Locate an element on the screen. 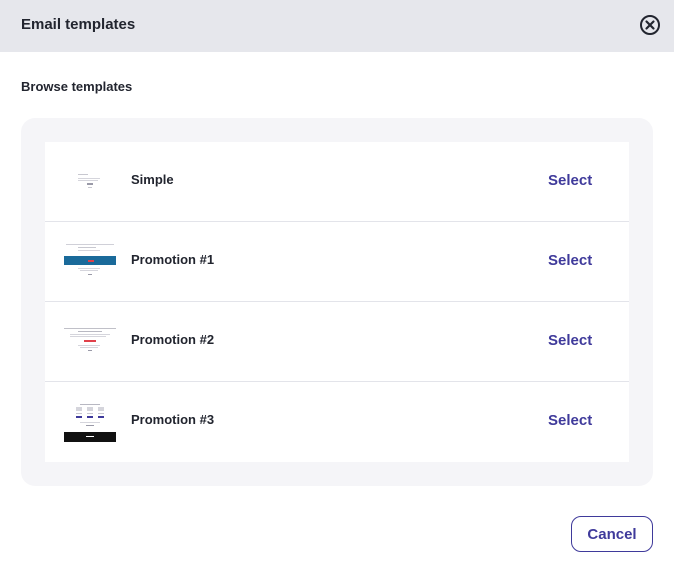 This screenshot has width=674, height=572. template-row-promotion-1: Promotion #1 Select is located at coordinates (337, 262).